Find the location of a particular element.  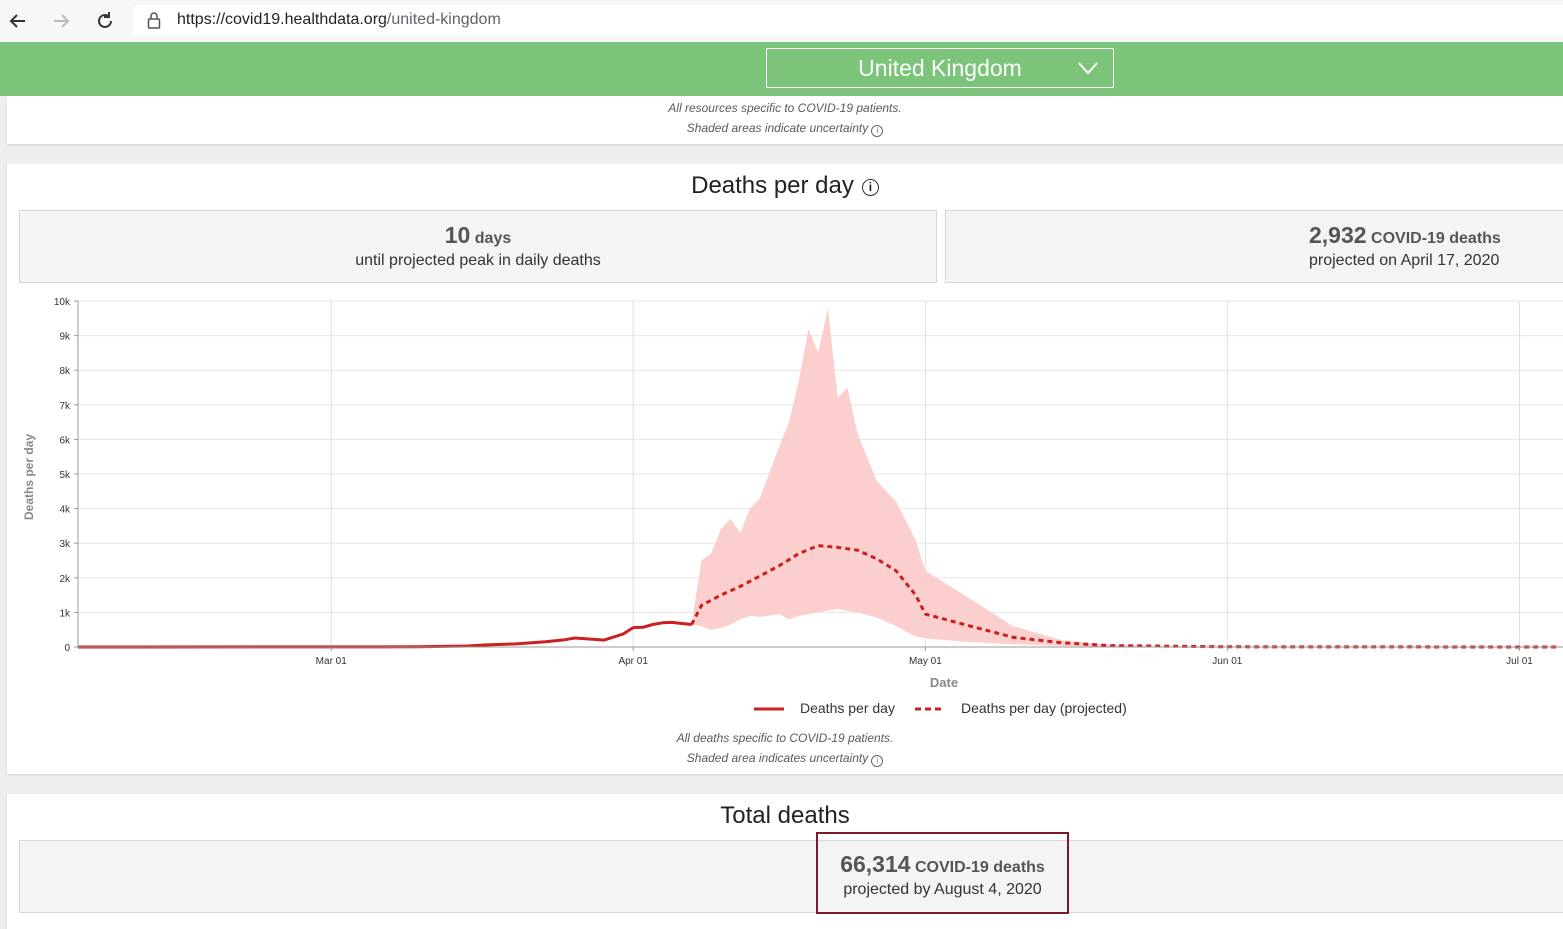

peak-deaths-sub: projected on April 17, 2020 is located at coordinates (1404, 260).